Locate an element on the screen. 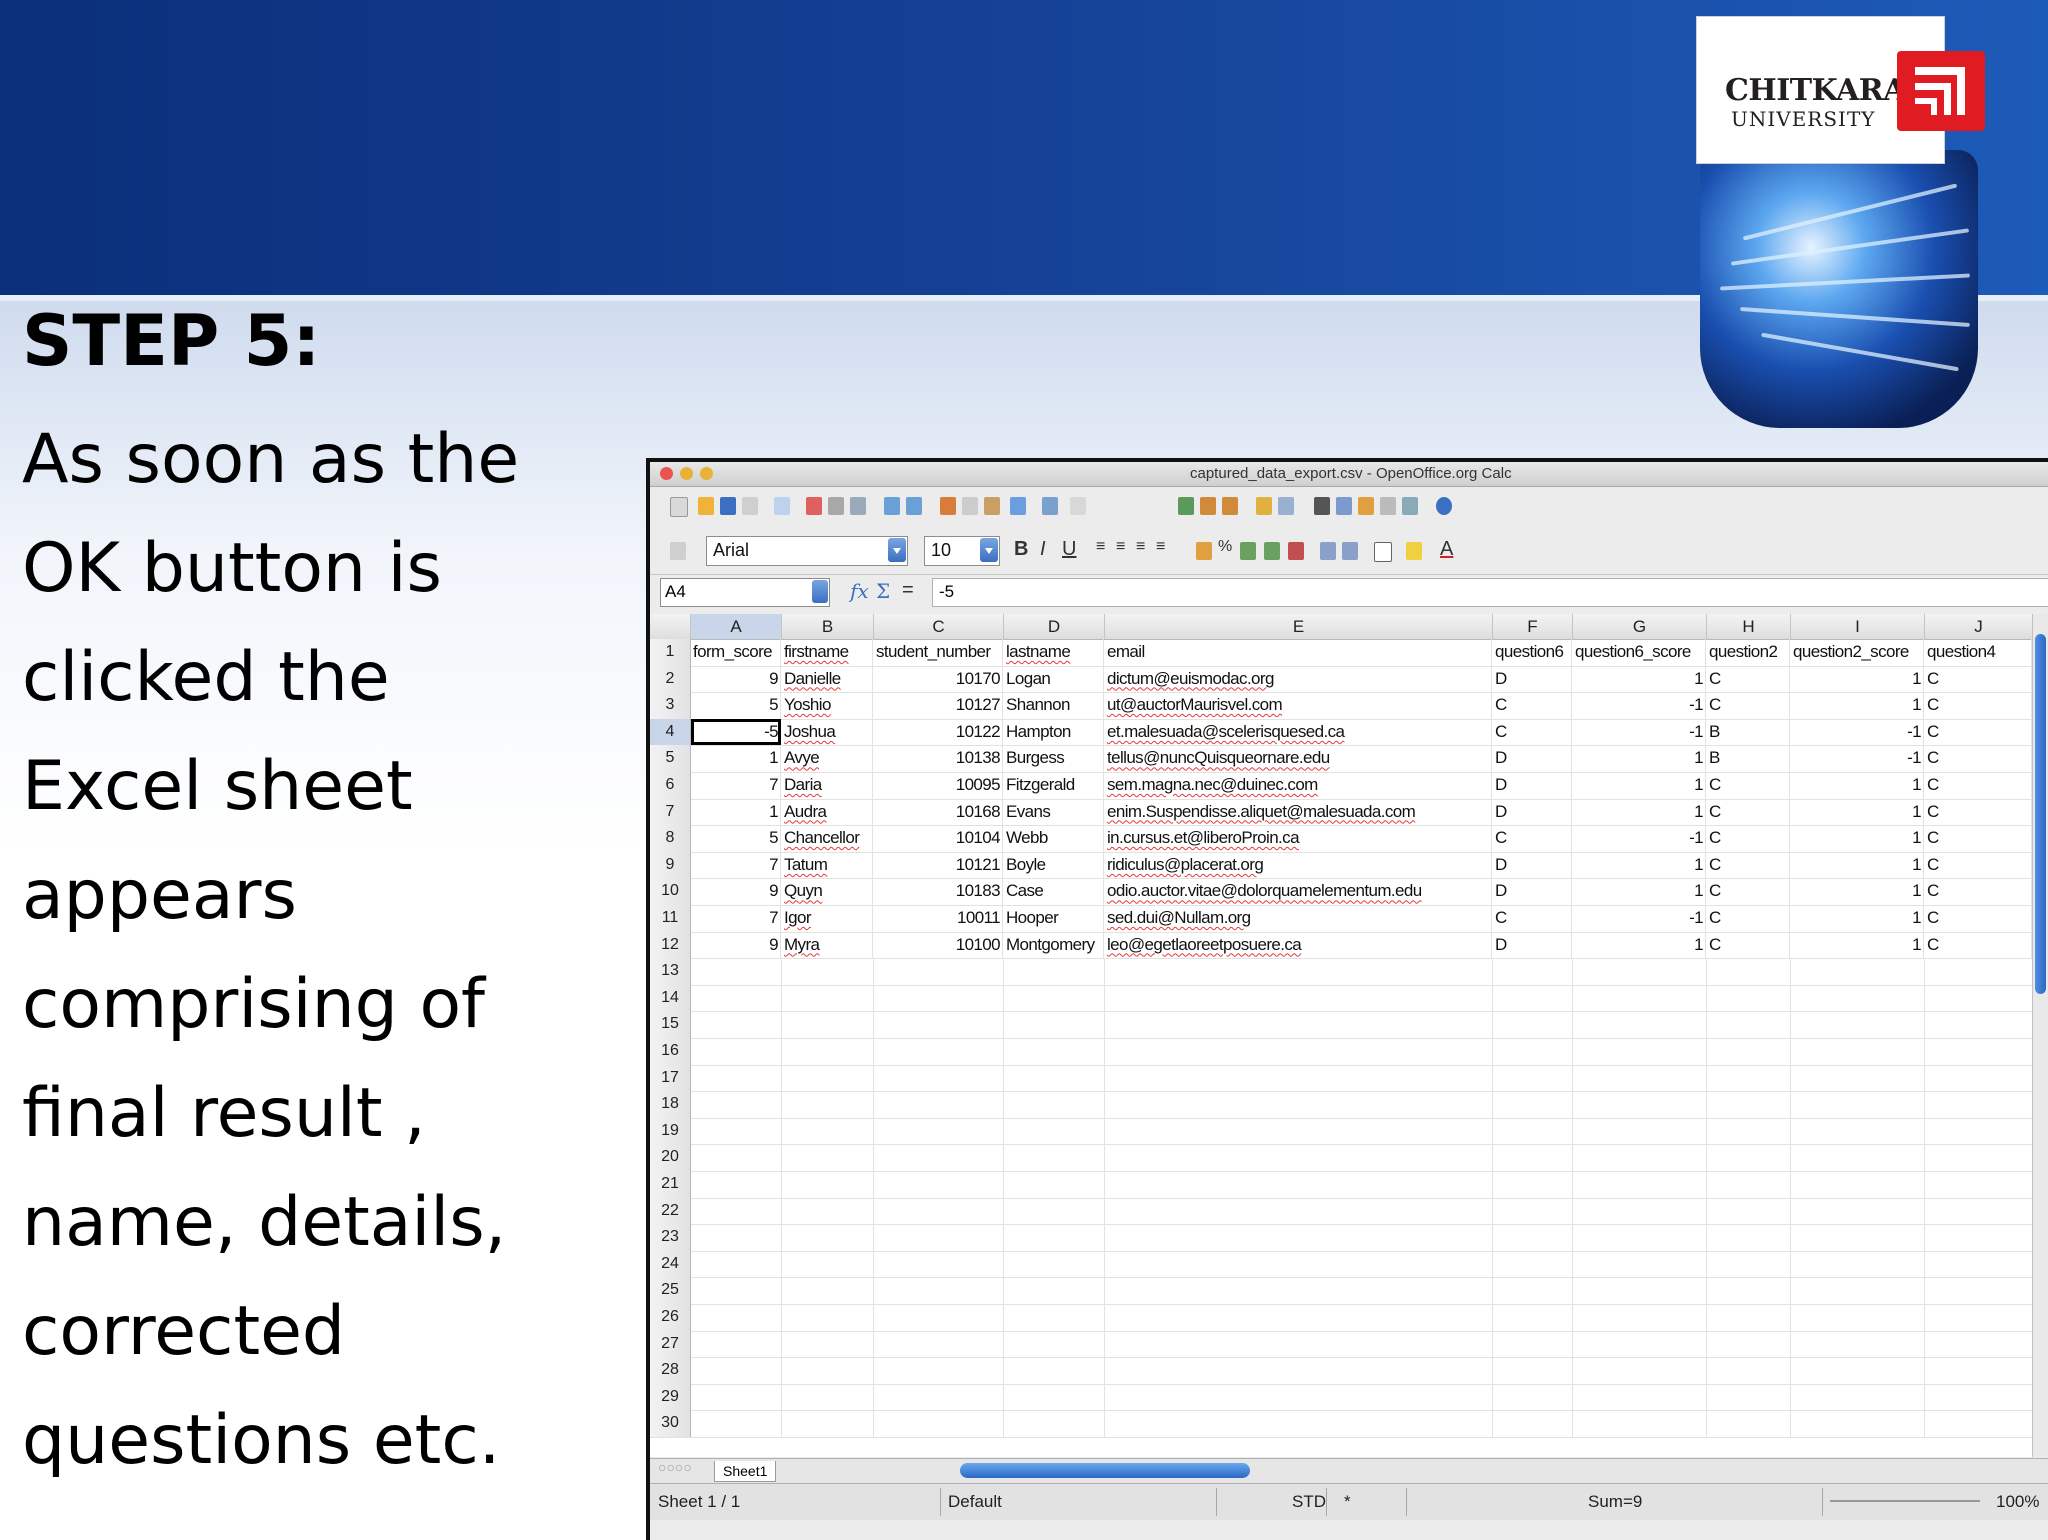 The height and width of the screenshot is (1540, 2048). redo-icon is located at coordinates (1078, 506).